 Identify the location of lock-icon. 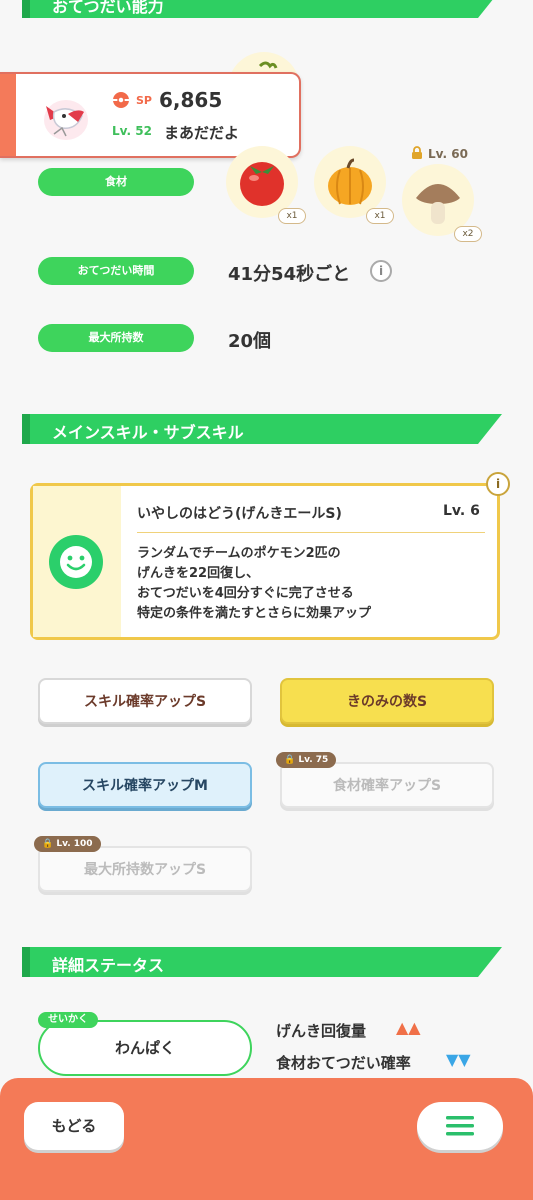
(417, 152).